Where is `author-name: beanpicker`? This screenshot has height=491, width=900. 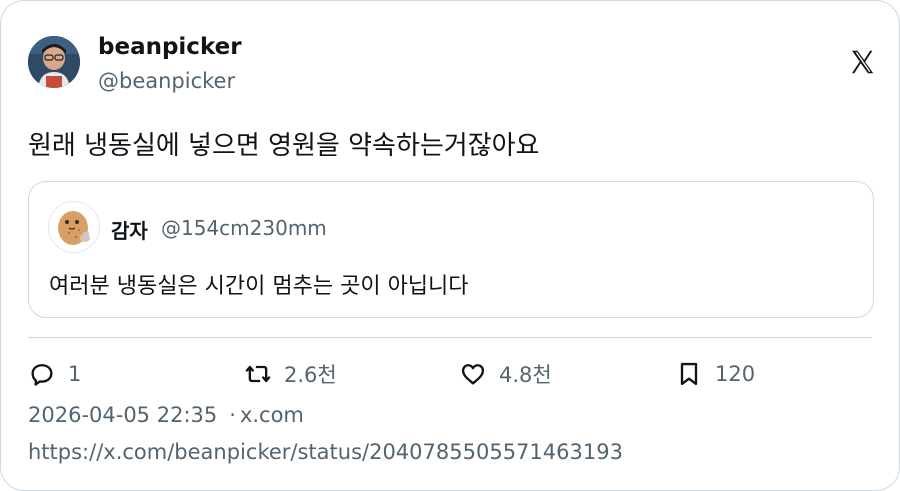 author-name: beanpicker is located at coordinates (170, 47).